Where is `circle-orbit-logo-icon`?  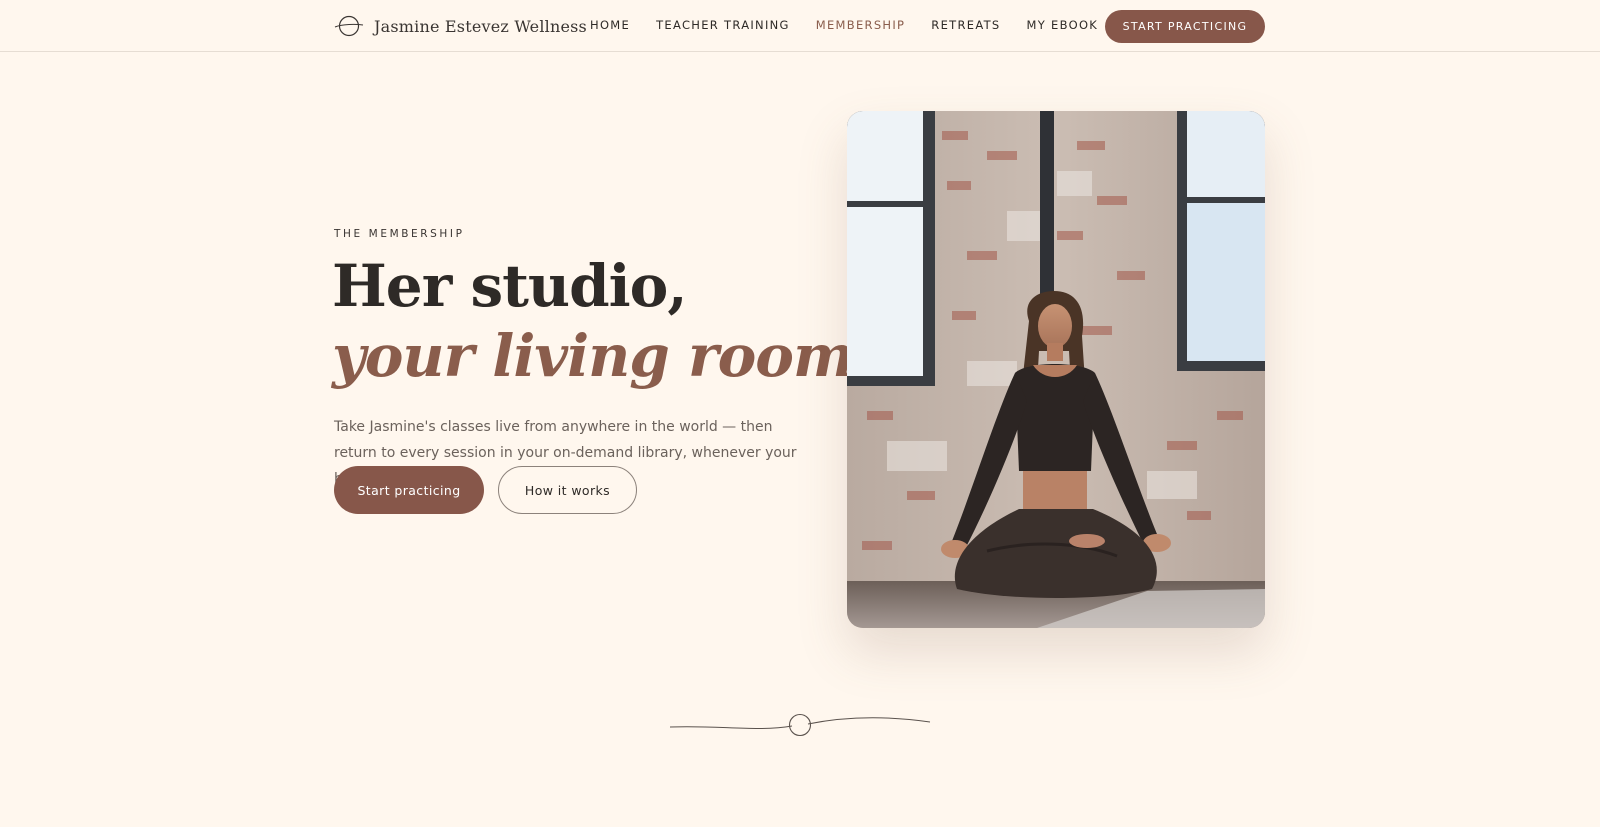 circle-orbit-logo-icon is located at coordinates (349, 26).